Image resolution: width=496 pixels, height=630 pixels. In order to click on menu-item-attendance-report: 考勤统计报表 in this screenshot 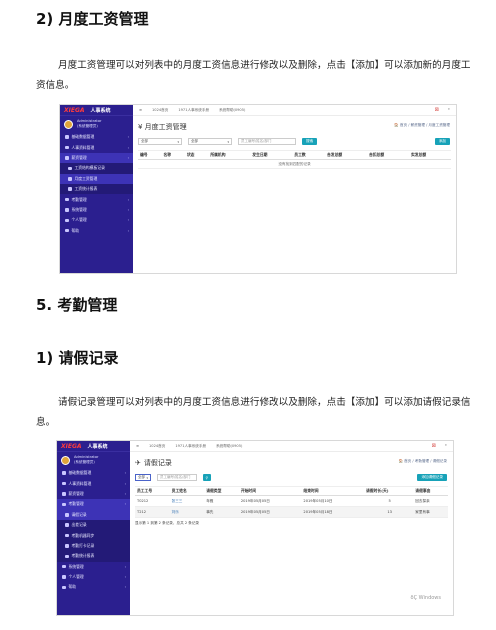, I will do `click(93, 556)`.